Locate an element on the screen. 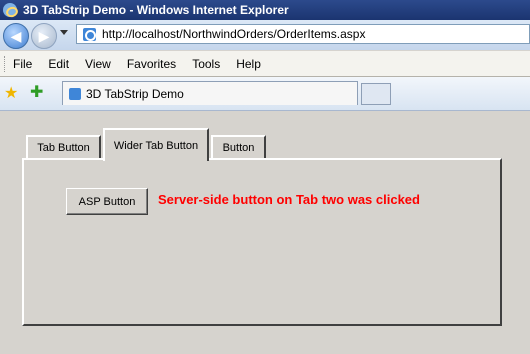 The width and height of the screenshot is (530, 354). back-arrow-icon: ◀ is located at coordinates (16, 35).